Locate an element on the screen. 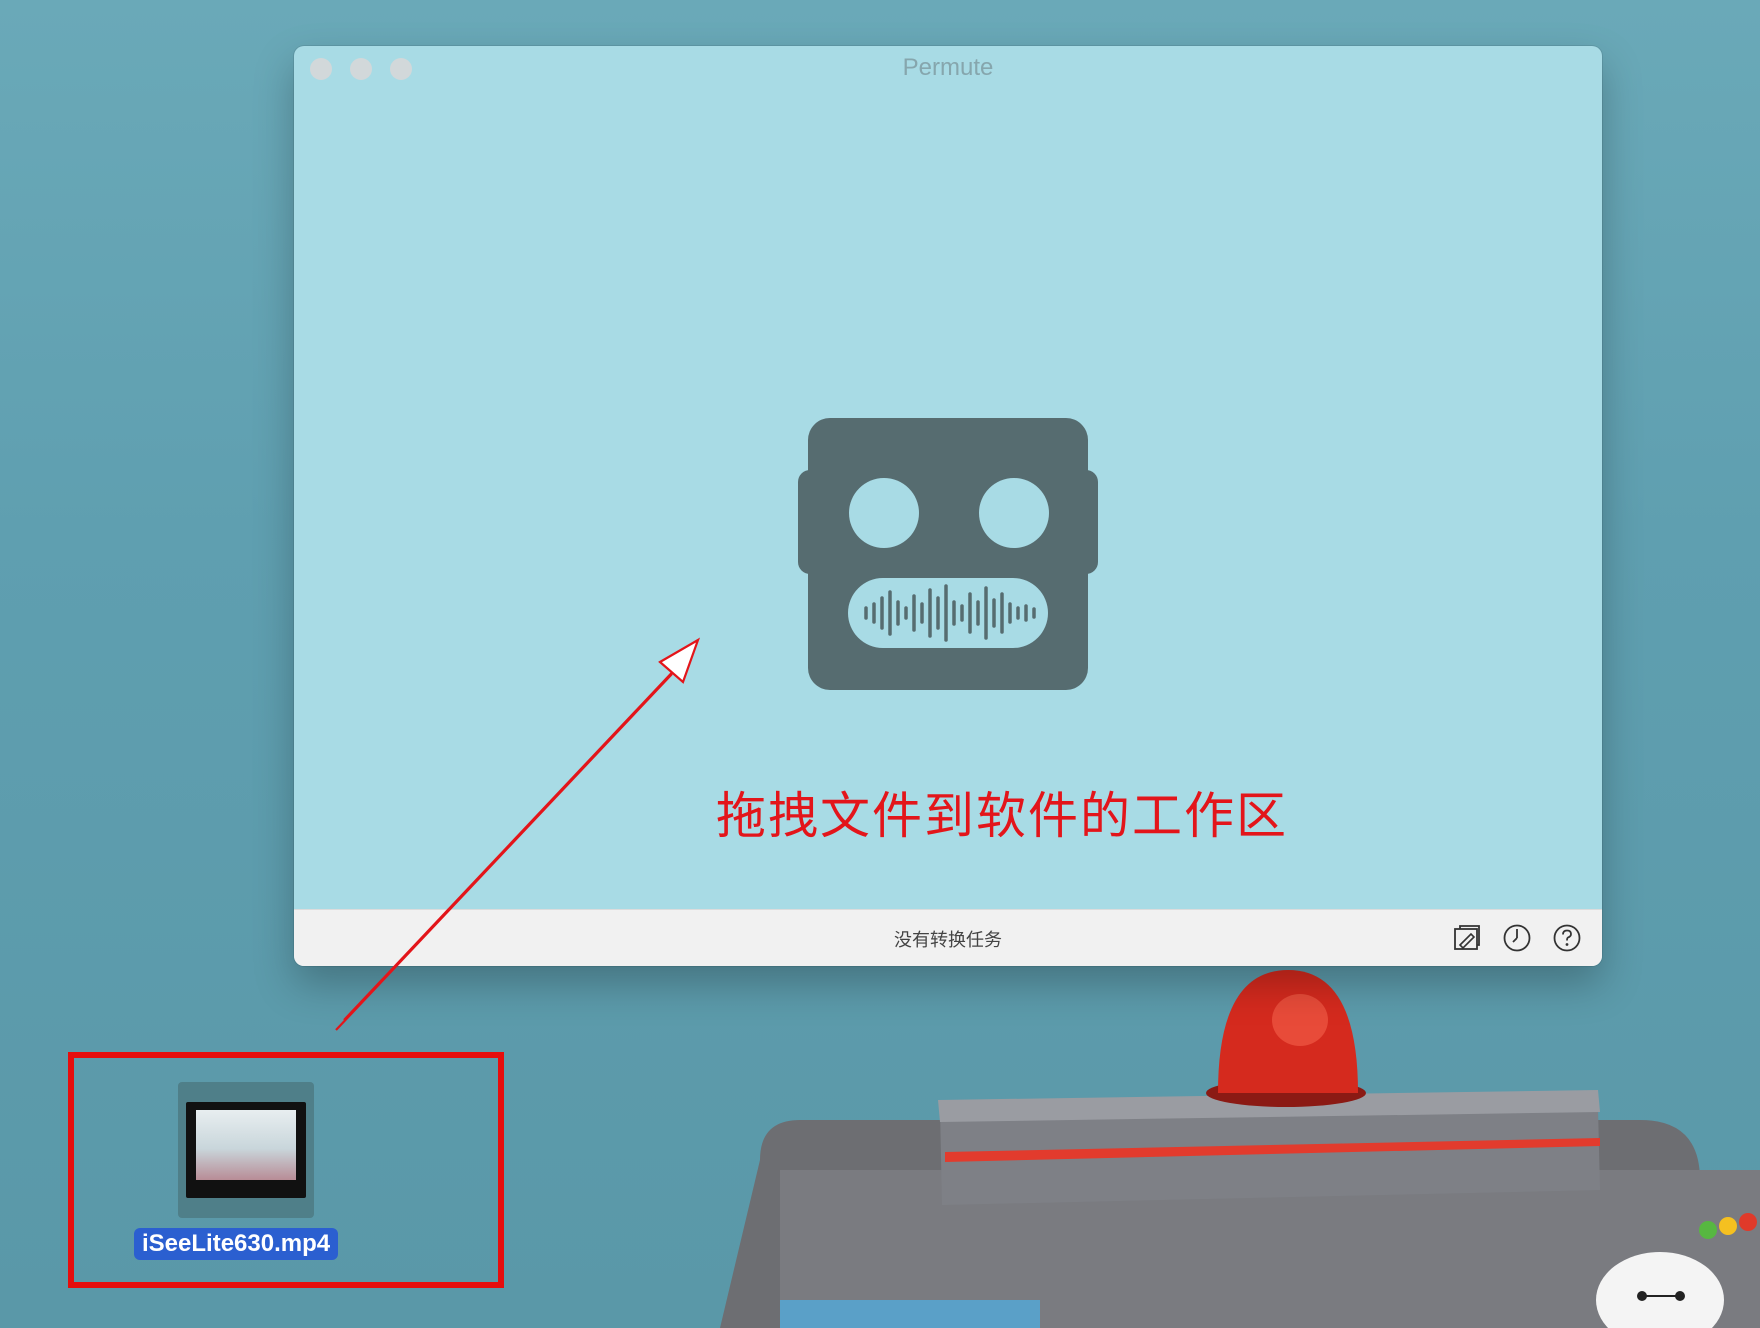 This screenshot has width=1760, height=1328. file-thumbnail is located at coordinates (246, 1150).